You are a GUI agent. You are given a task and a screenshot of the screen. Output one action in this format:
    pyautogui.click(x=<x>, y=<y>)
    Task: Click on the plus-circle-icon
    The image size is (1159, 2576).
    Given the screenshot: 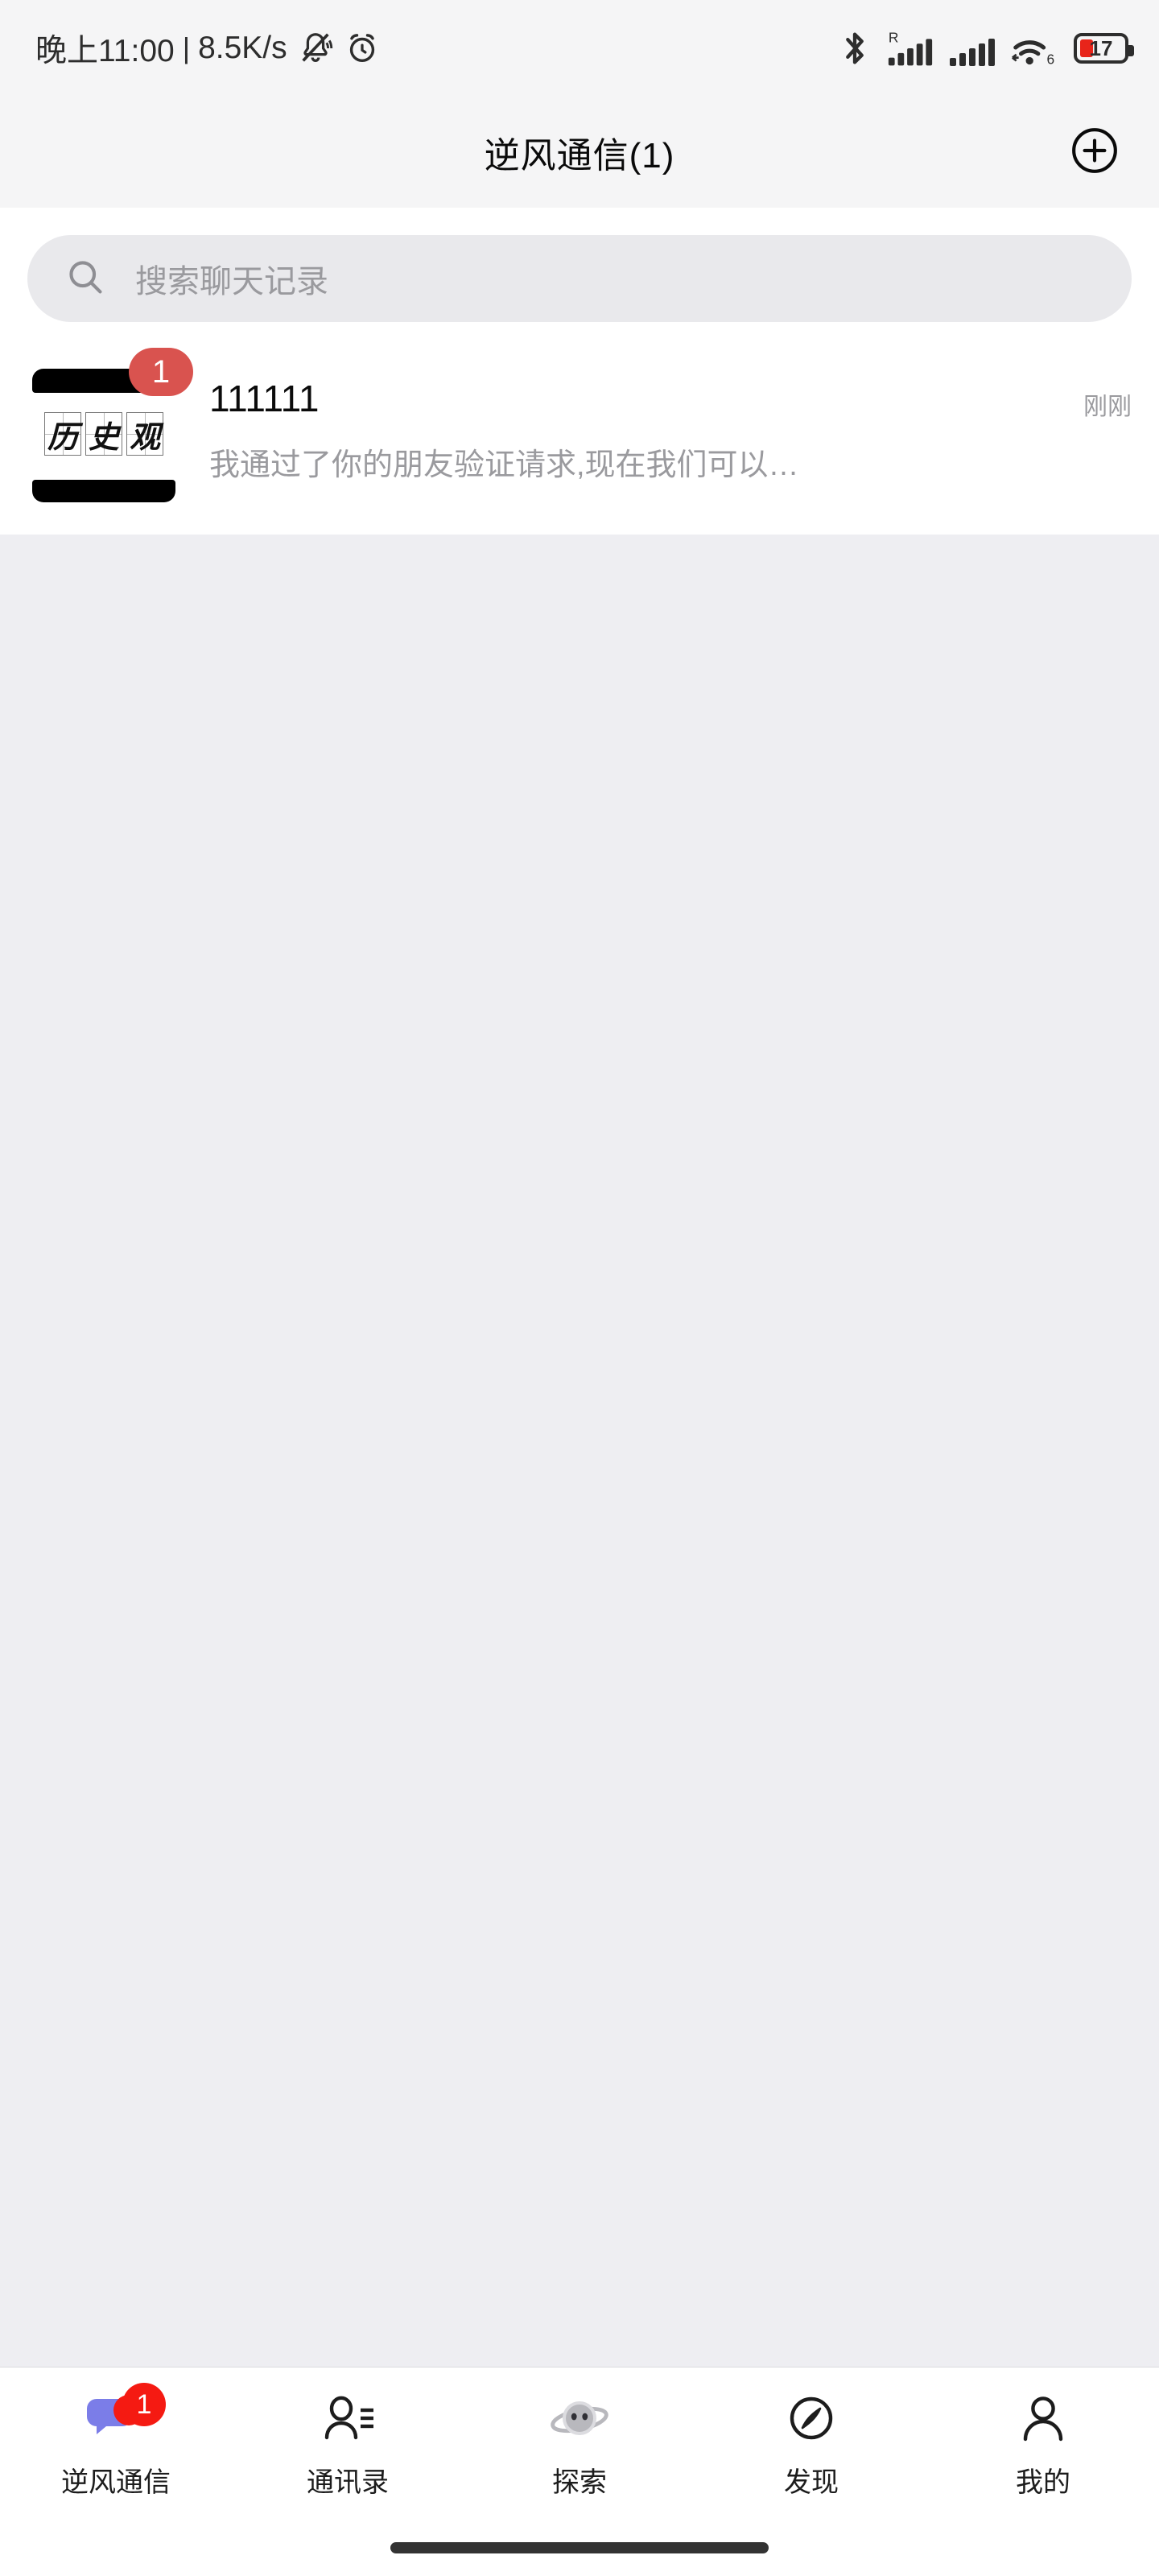 What is the action you would take?
    pyautogui.click(x=1095, y=153)
    